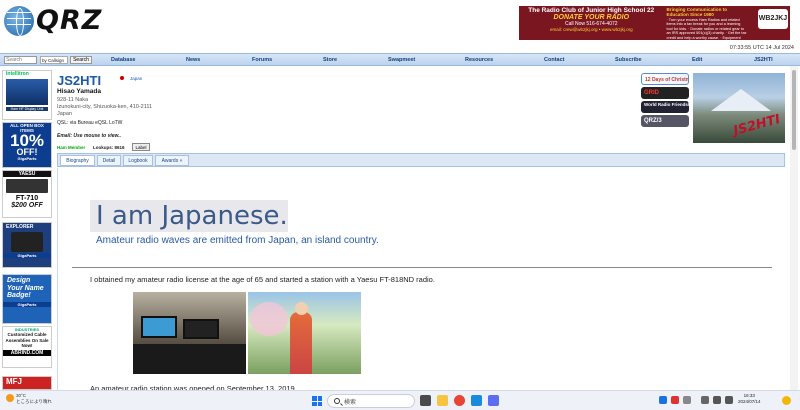 This screenshot has height=410, width=800. I want to click on banner-line4: email: crew@wb2jkj.org • www.wb2jkj.org, so click(591, 29).